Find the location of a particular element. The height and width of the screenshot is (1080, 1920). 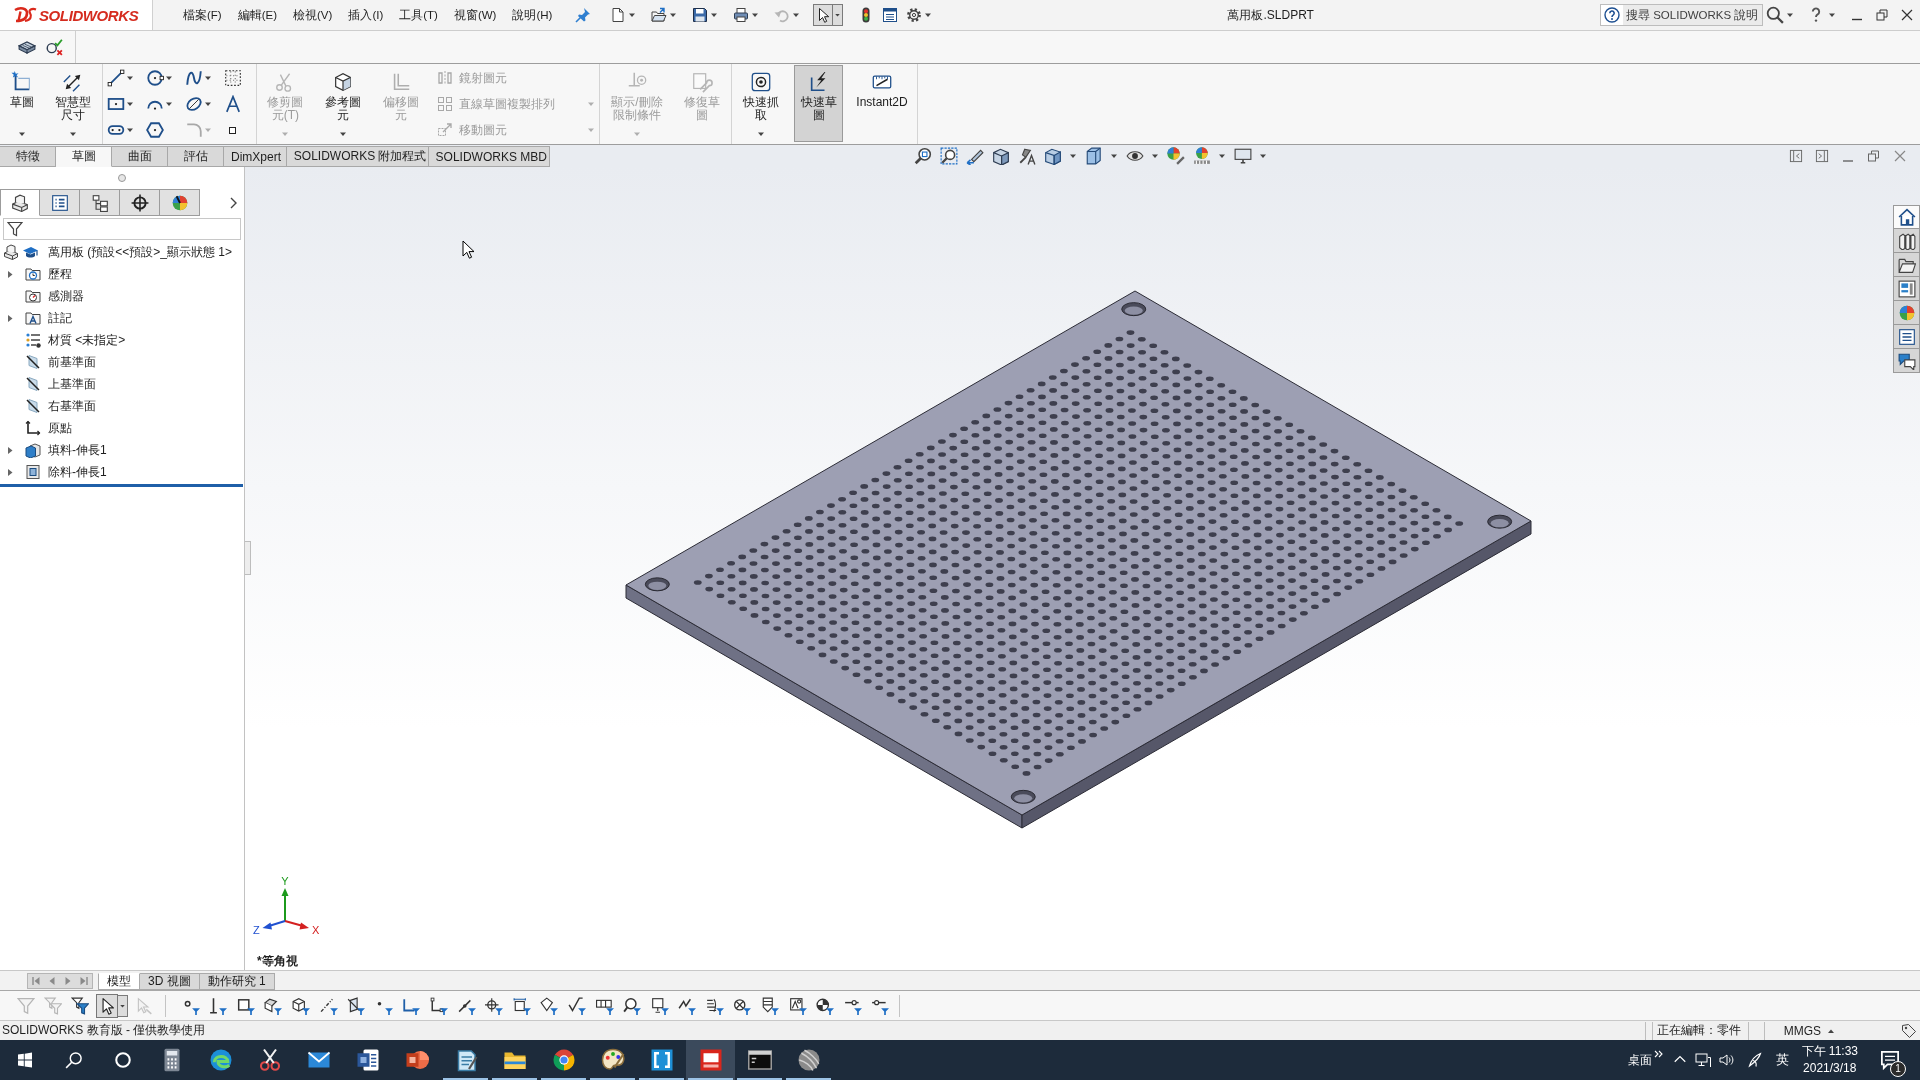

square-funnel-icon is located at coordinates (245, 1005).